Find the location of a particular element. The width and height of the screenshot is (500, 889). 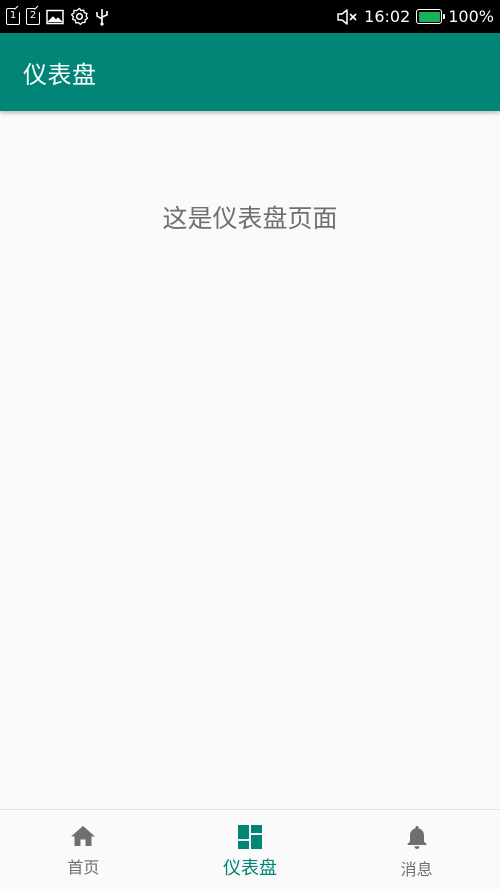

nav-item-dashboard: 仪表盘 is located at coordinates (250, 849).